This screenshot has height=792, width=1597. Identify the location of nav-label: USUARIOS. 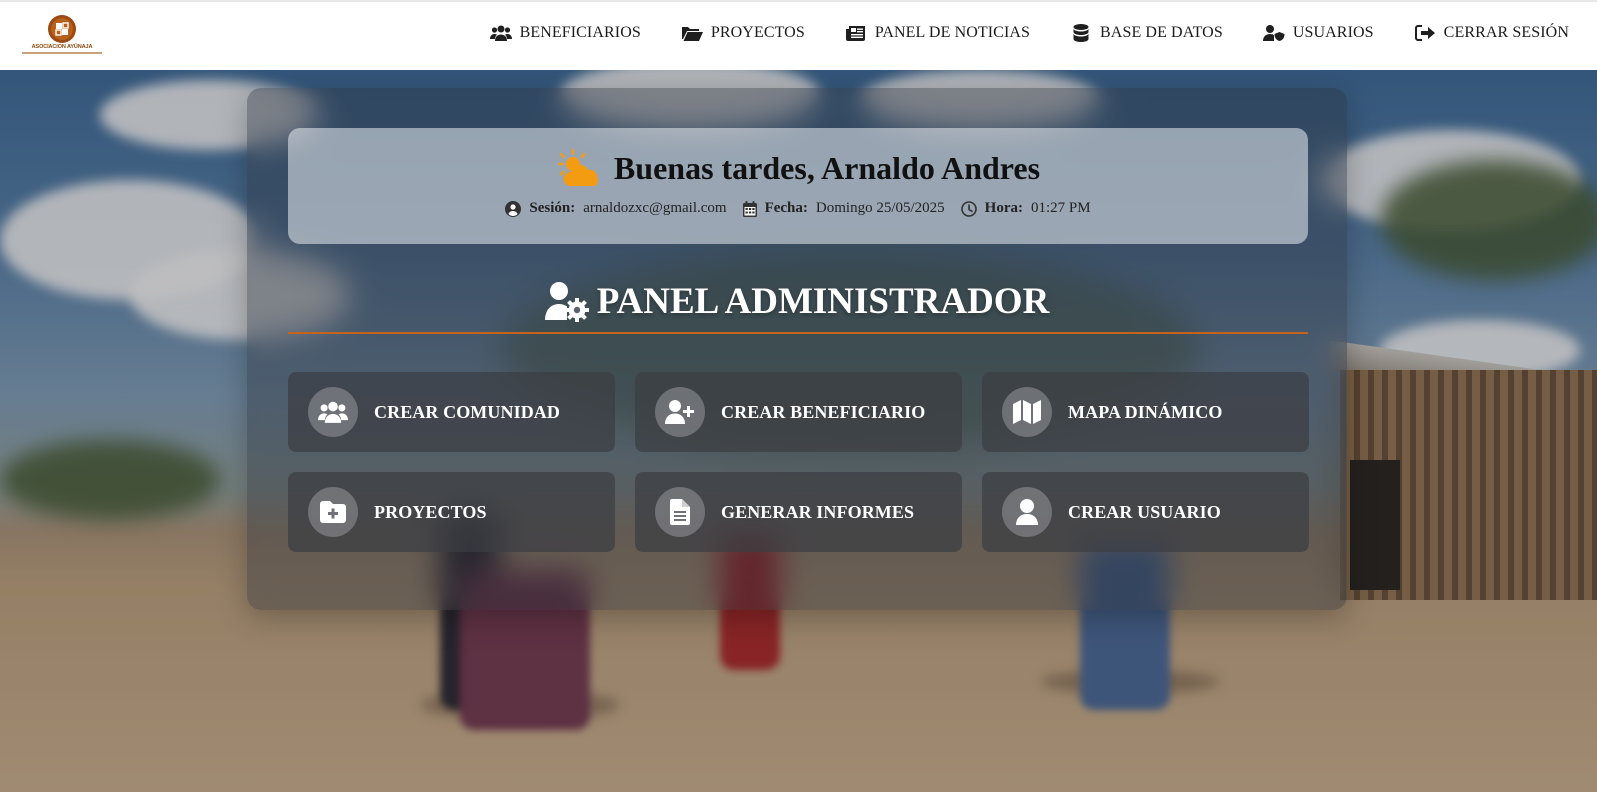
(1333, 32).